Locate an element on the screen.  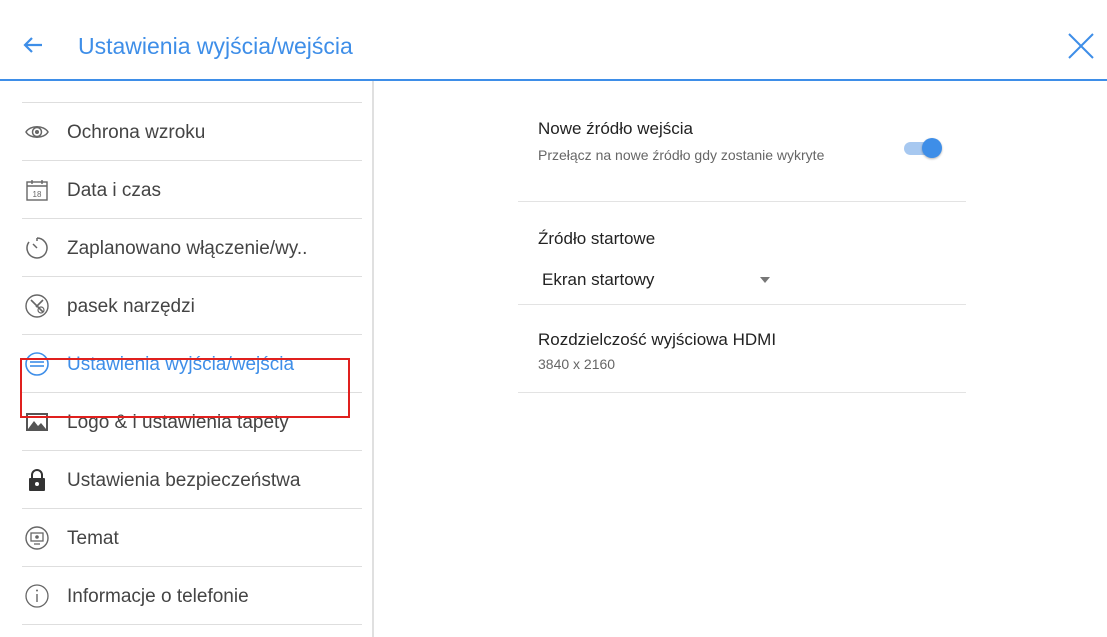
new-source-toggle is located at coordinates (923, 148).